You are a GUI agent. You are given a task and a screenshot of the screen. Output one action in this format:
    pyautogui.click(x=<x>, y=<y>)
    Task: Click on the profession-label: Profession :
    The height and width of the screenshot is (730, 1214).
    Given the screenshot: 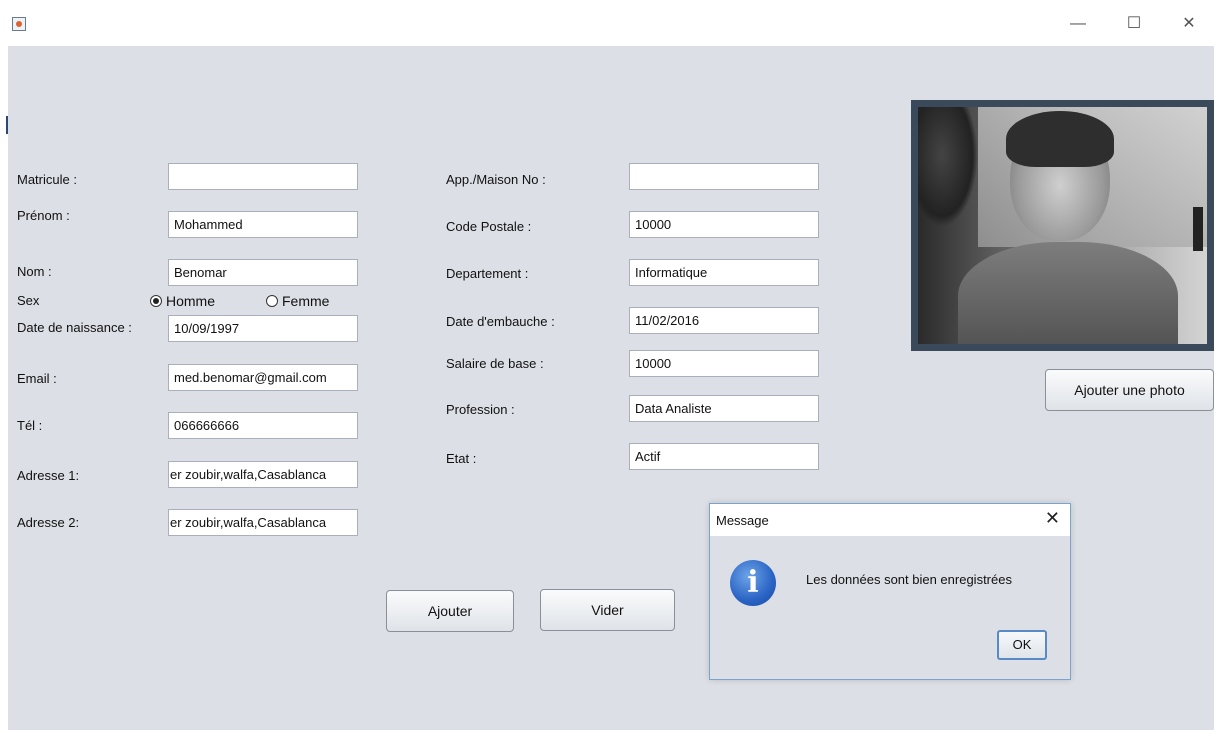 What is the action you would take?
    pyautogui.click(x=480, y=409)
    